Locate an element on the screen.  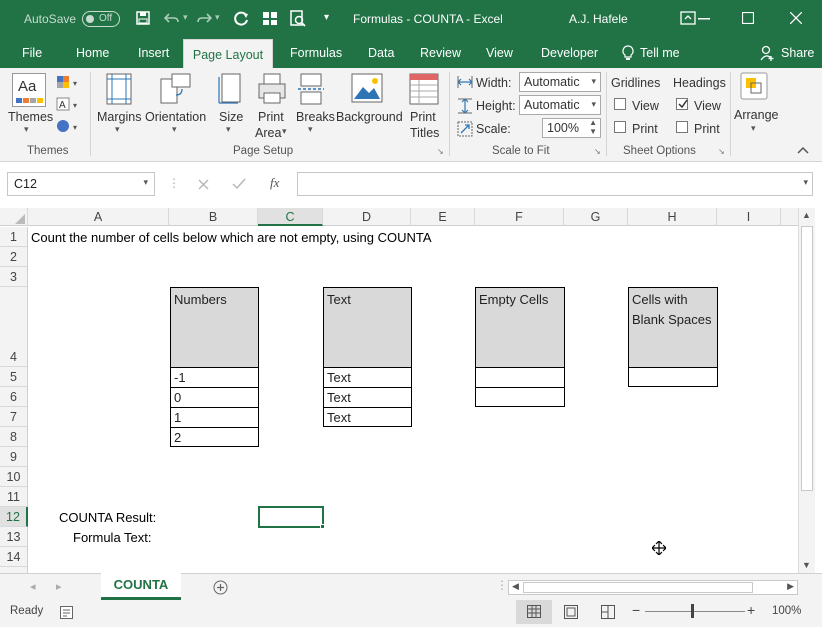
tab-home: Home is located at coordinates (92, 53).